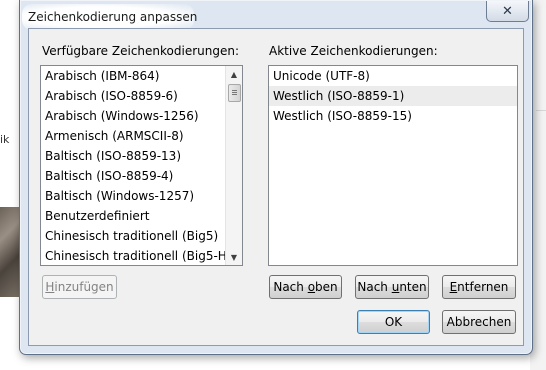 This screenshot has height=370, width=546. I want to click on move-down-label-rest: nten, so click(413, 287).